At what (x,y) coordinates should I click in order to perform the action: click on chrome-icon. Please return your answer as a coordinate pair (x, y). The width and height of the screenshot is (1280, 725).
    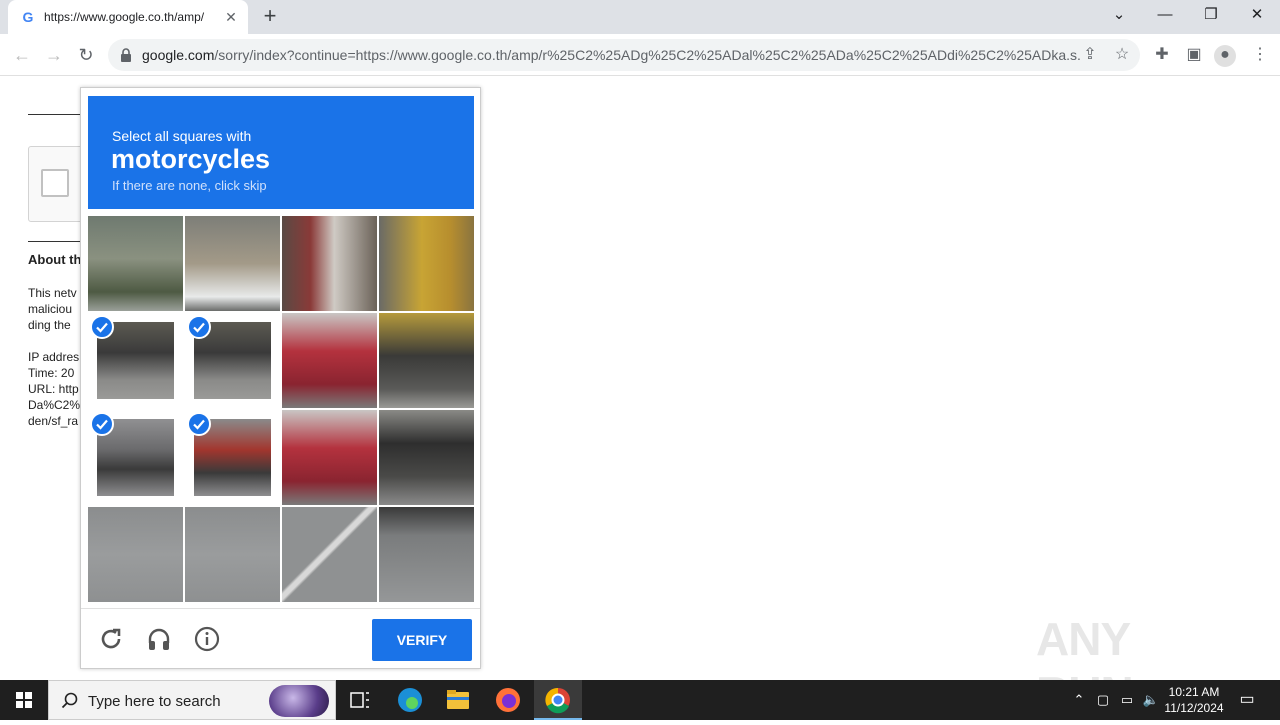
    Looking at the image, I should click on (557, 700).